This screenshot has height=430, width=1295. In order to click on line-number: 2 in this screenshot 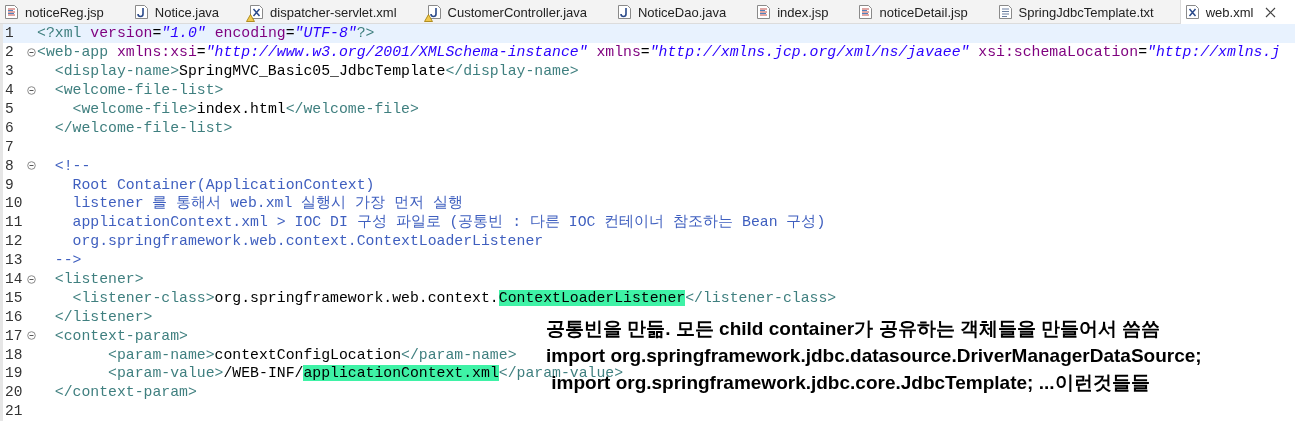, I will do `click(9, 52)`.